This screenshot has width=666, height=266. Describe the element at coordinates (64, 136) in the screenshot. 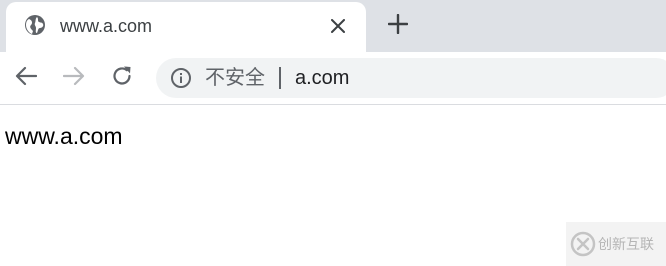

I see `page-body-text: www.a.com` at that location.